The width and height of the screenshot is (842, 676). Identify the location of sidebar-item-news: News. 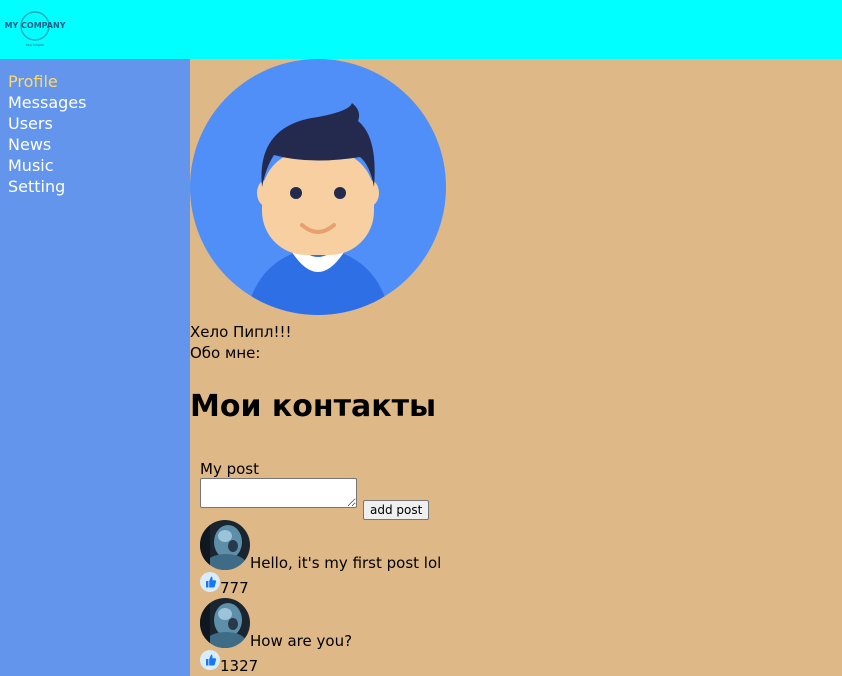
(99, 144).